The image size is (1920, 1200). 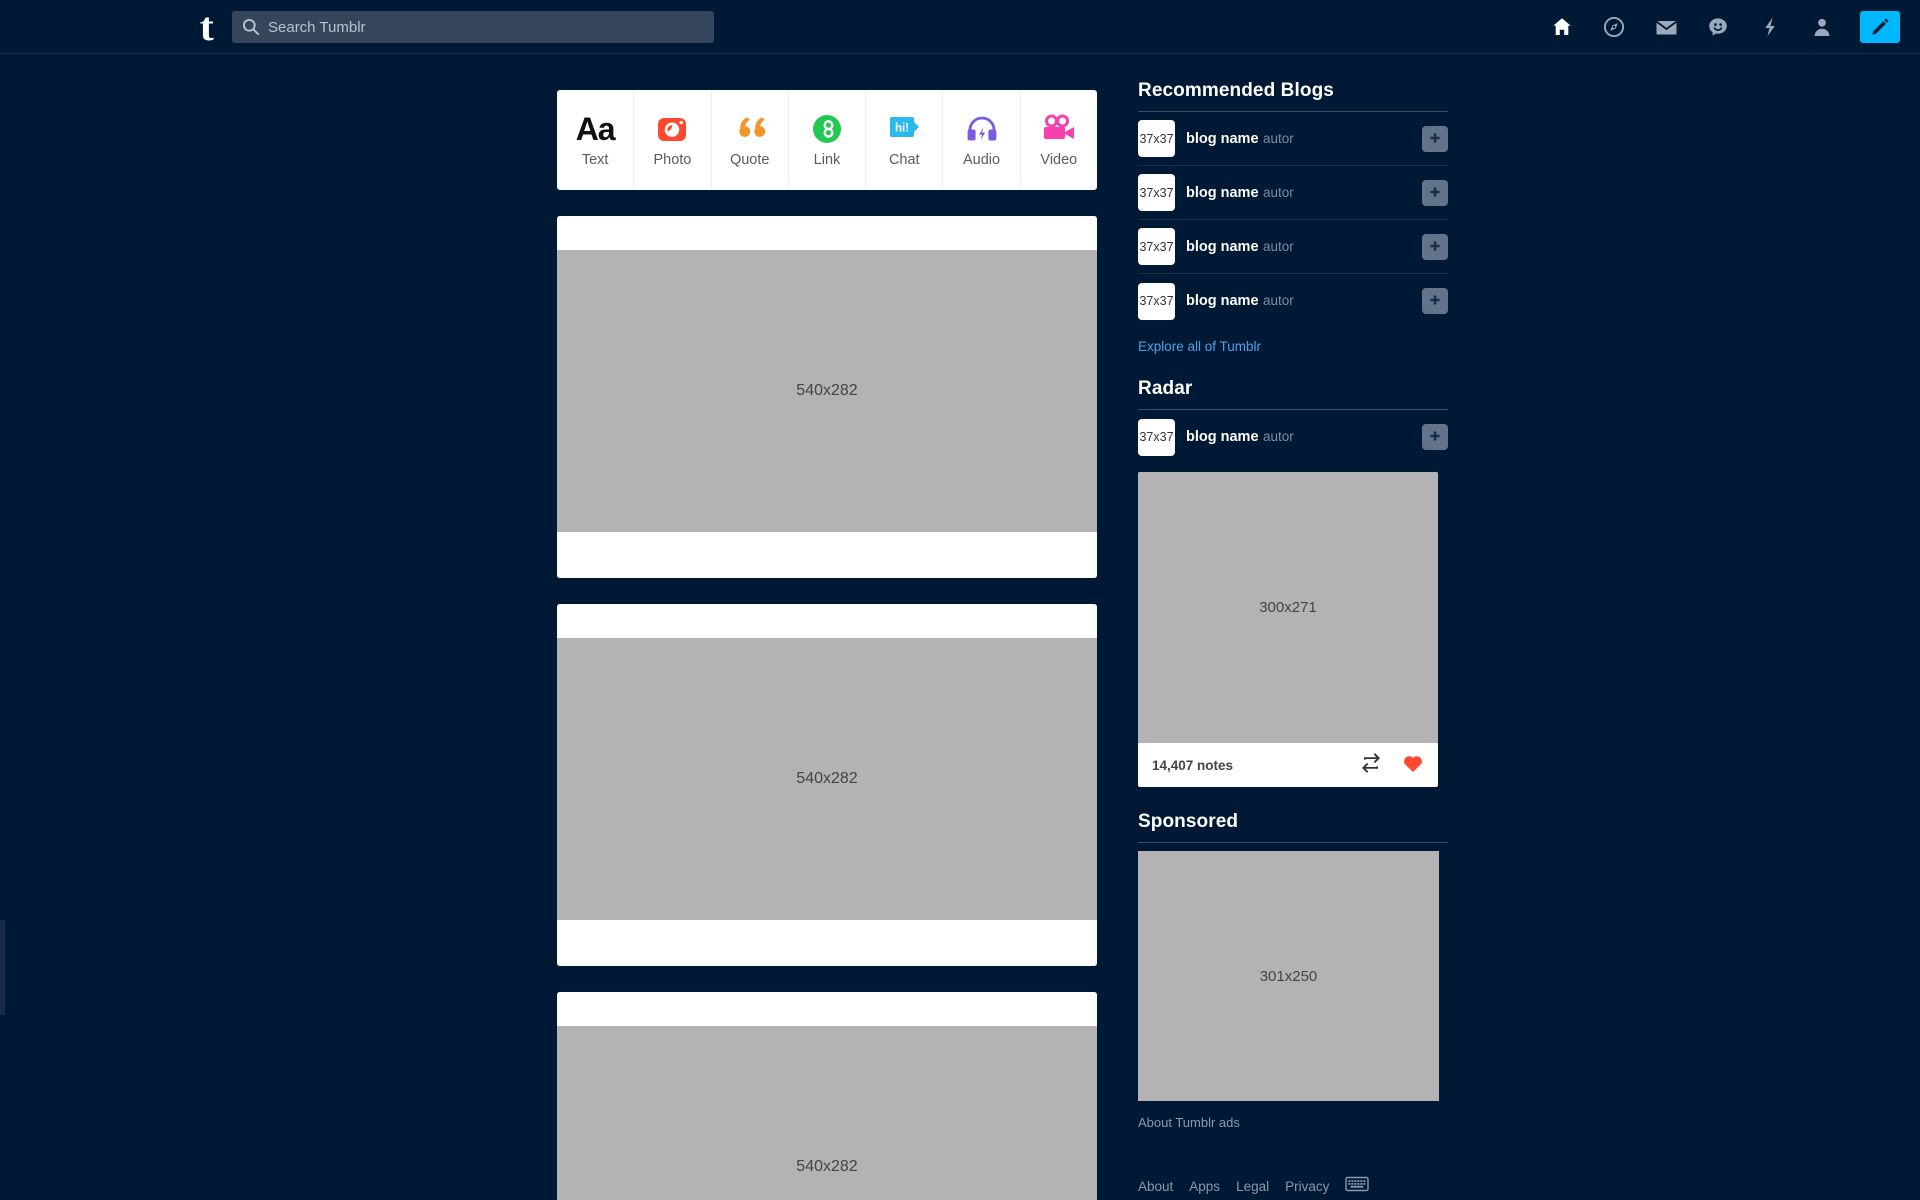 I want to click on nav-icon-group, so click(x=1718, y=27).